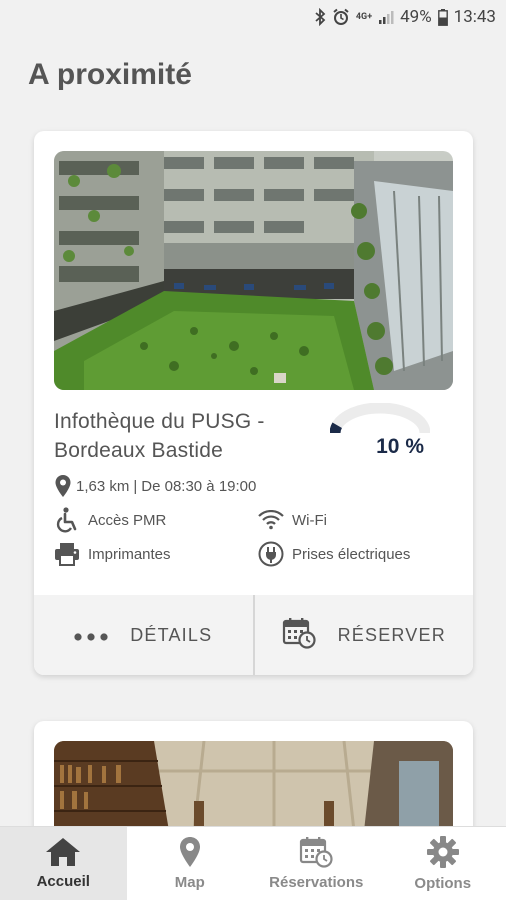  I want to click on power-plug-icon, so click(271, 554).